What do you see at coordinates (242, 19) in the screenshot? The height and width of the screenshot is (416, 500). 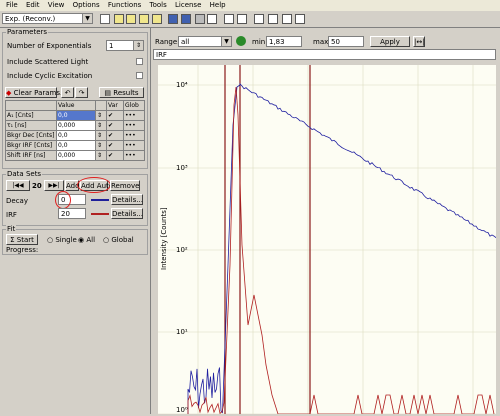 I see `table-view-icon` at bounding box center [242, 19].